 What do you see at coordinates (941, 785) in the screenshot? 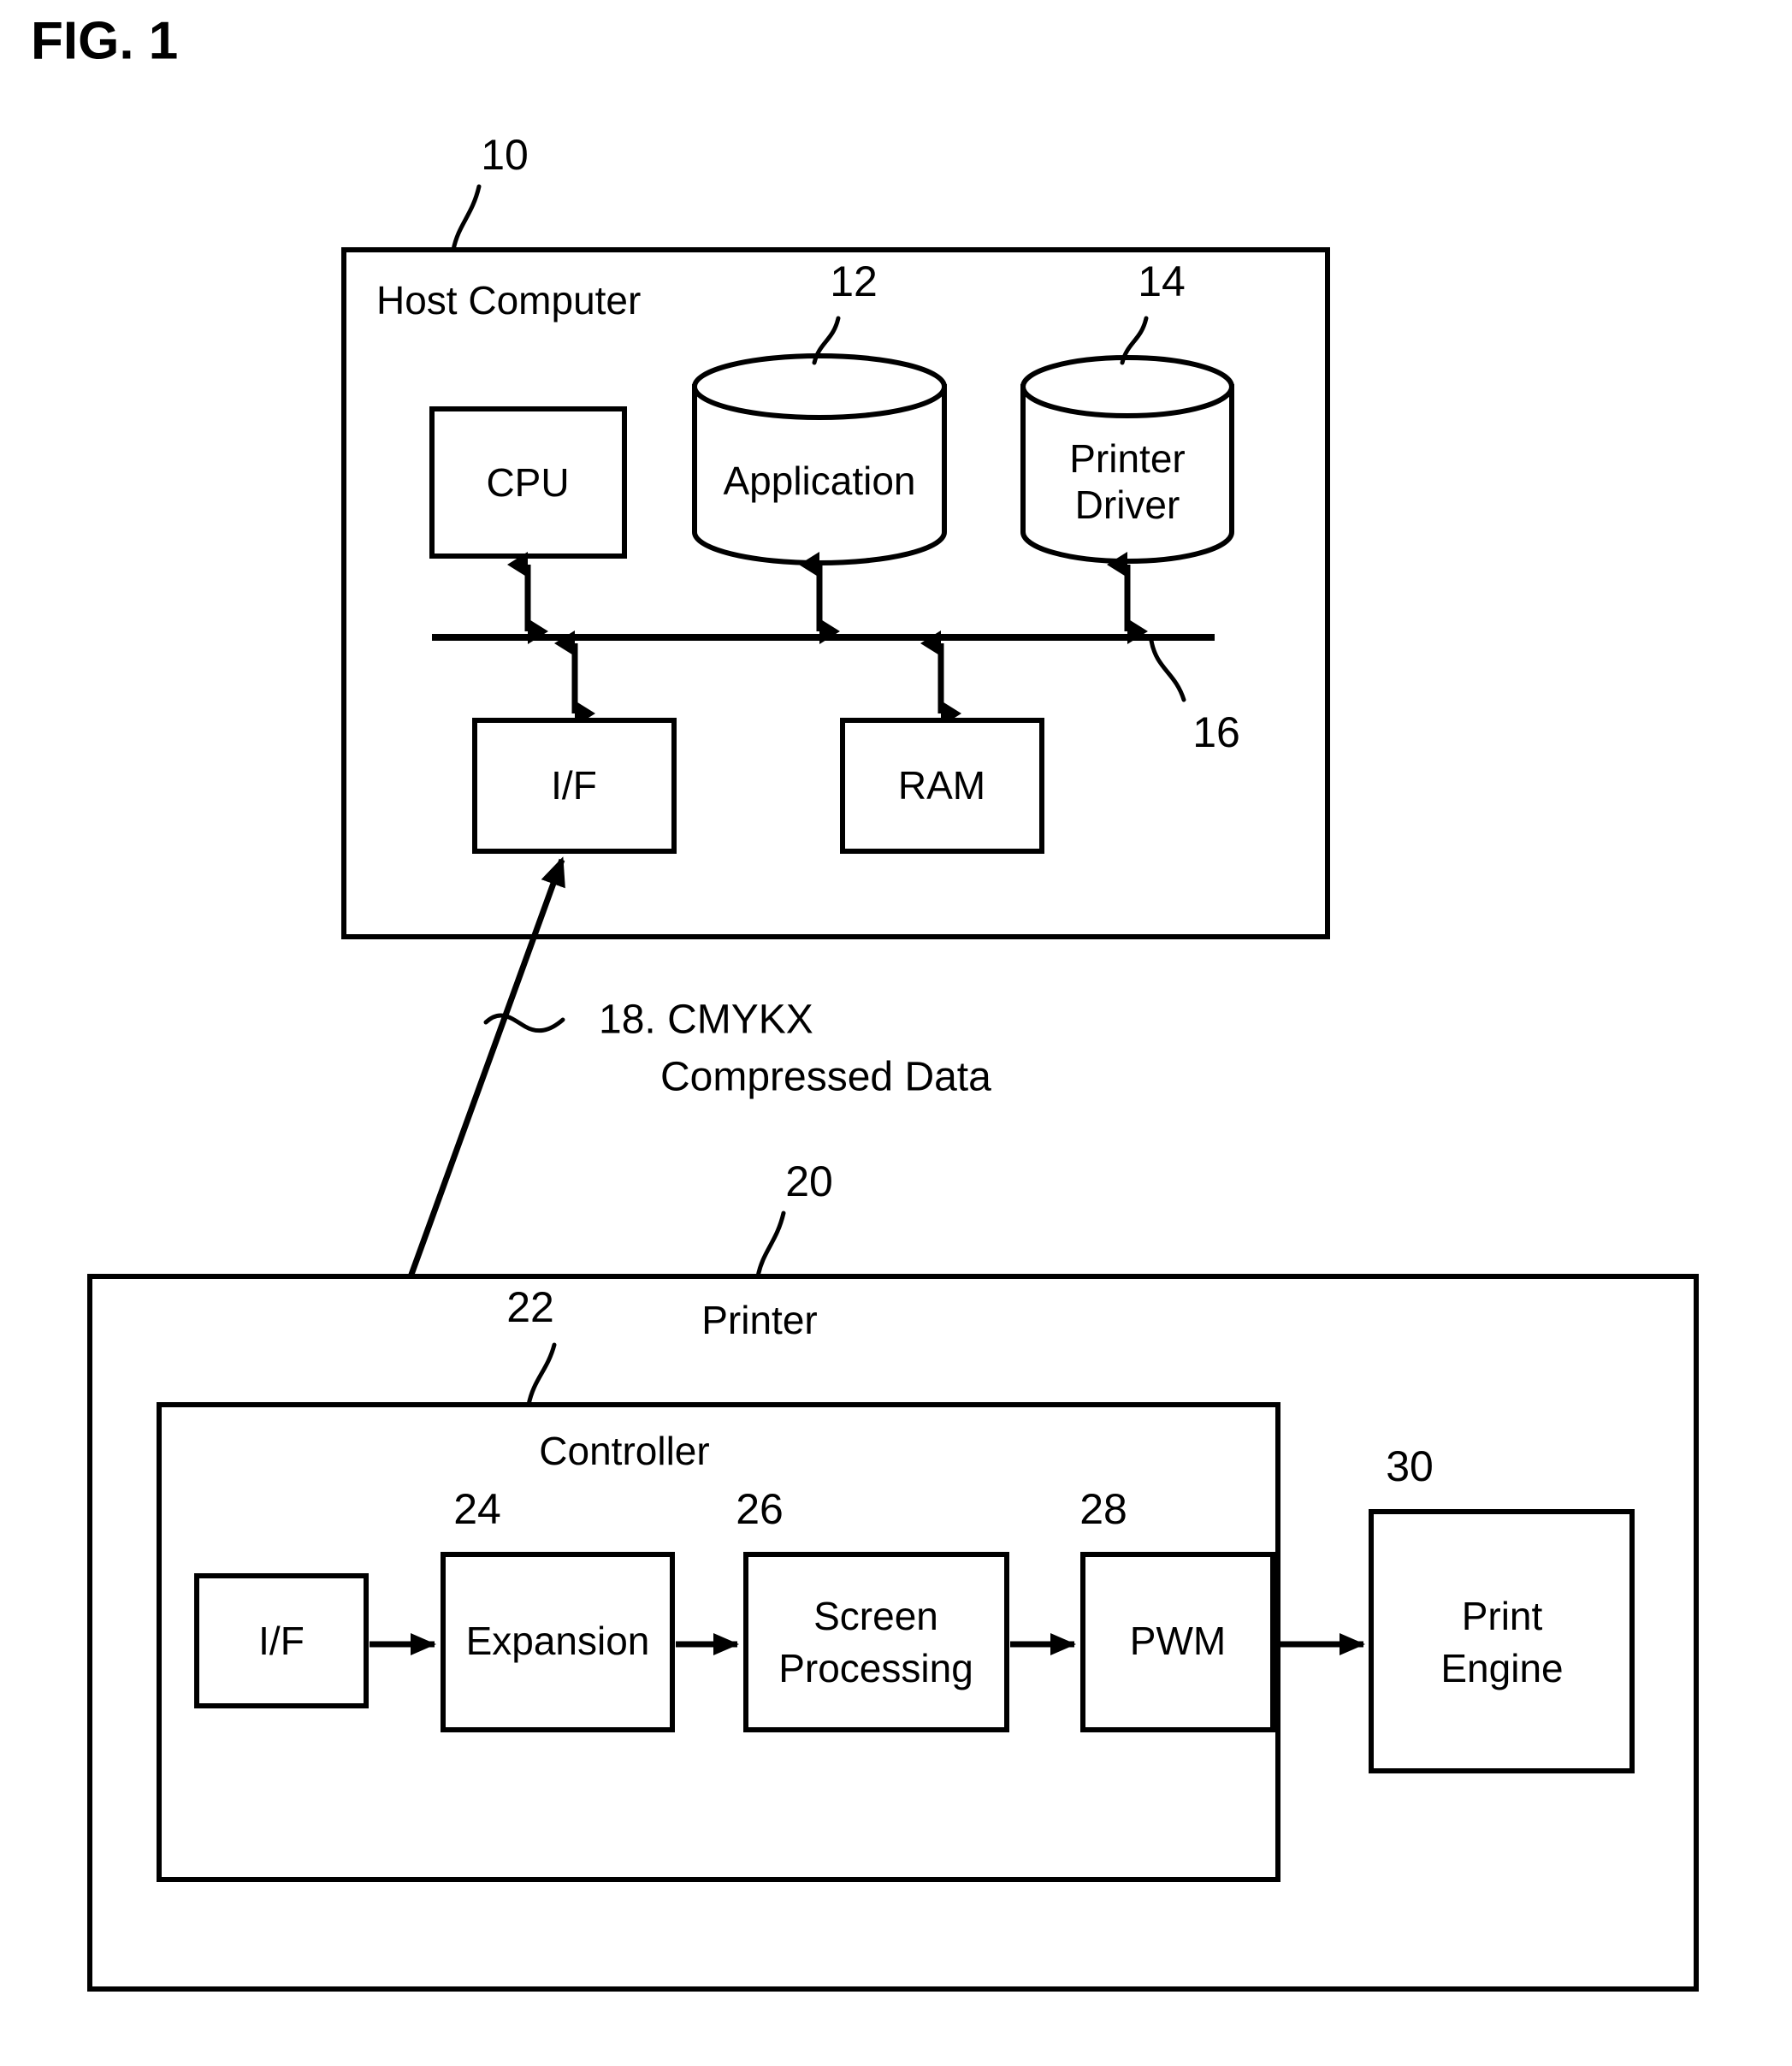
I see `ram-label: RAM` at bounding box center [941, 785].